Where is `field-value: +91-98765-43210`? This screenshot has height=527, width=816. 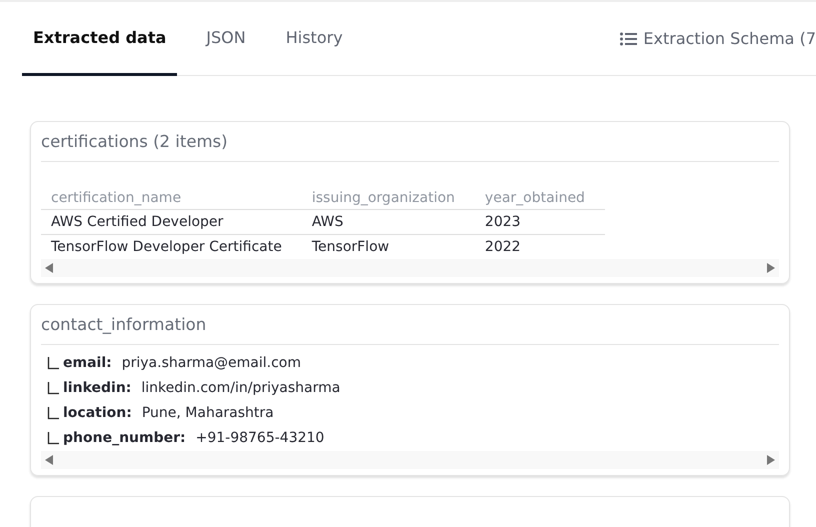 field-value: +91-98765-43210 is located at coordinates (260, 438).